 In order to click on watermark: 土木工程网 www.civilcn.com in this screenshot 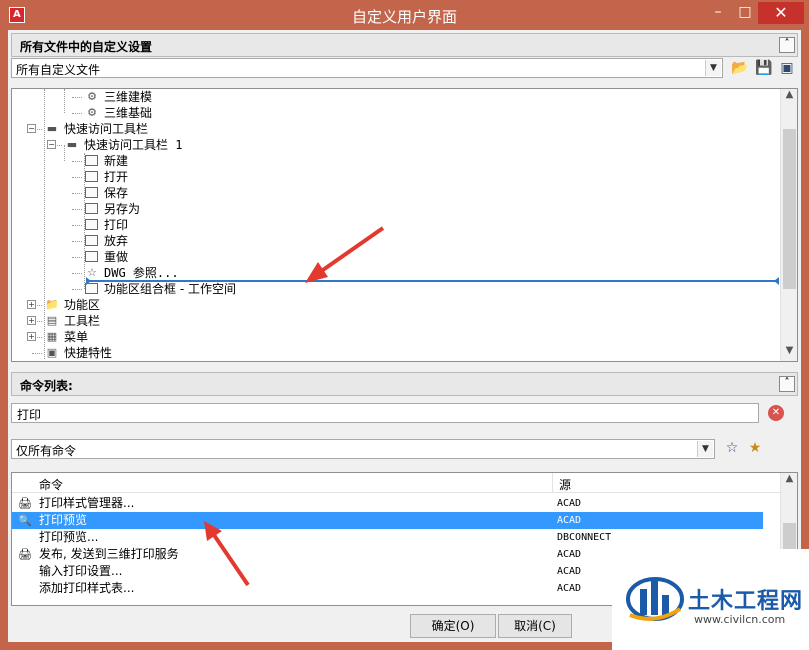, I will do `click(710, 599)`.